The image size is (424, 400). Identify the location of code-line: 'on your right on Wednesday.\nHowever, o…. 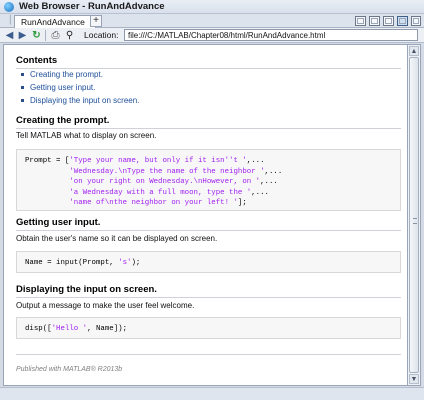
(173, 182).